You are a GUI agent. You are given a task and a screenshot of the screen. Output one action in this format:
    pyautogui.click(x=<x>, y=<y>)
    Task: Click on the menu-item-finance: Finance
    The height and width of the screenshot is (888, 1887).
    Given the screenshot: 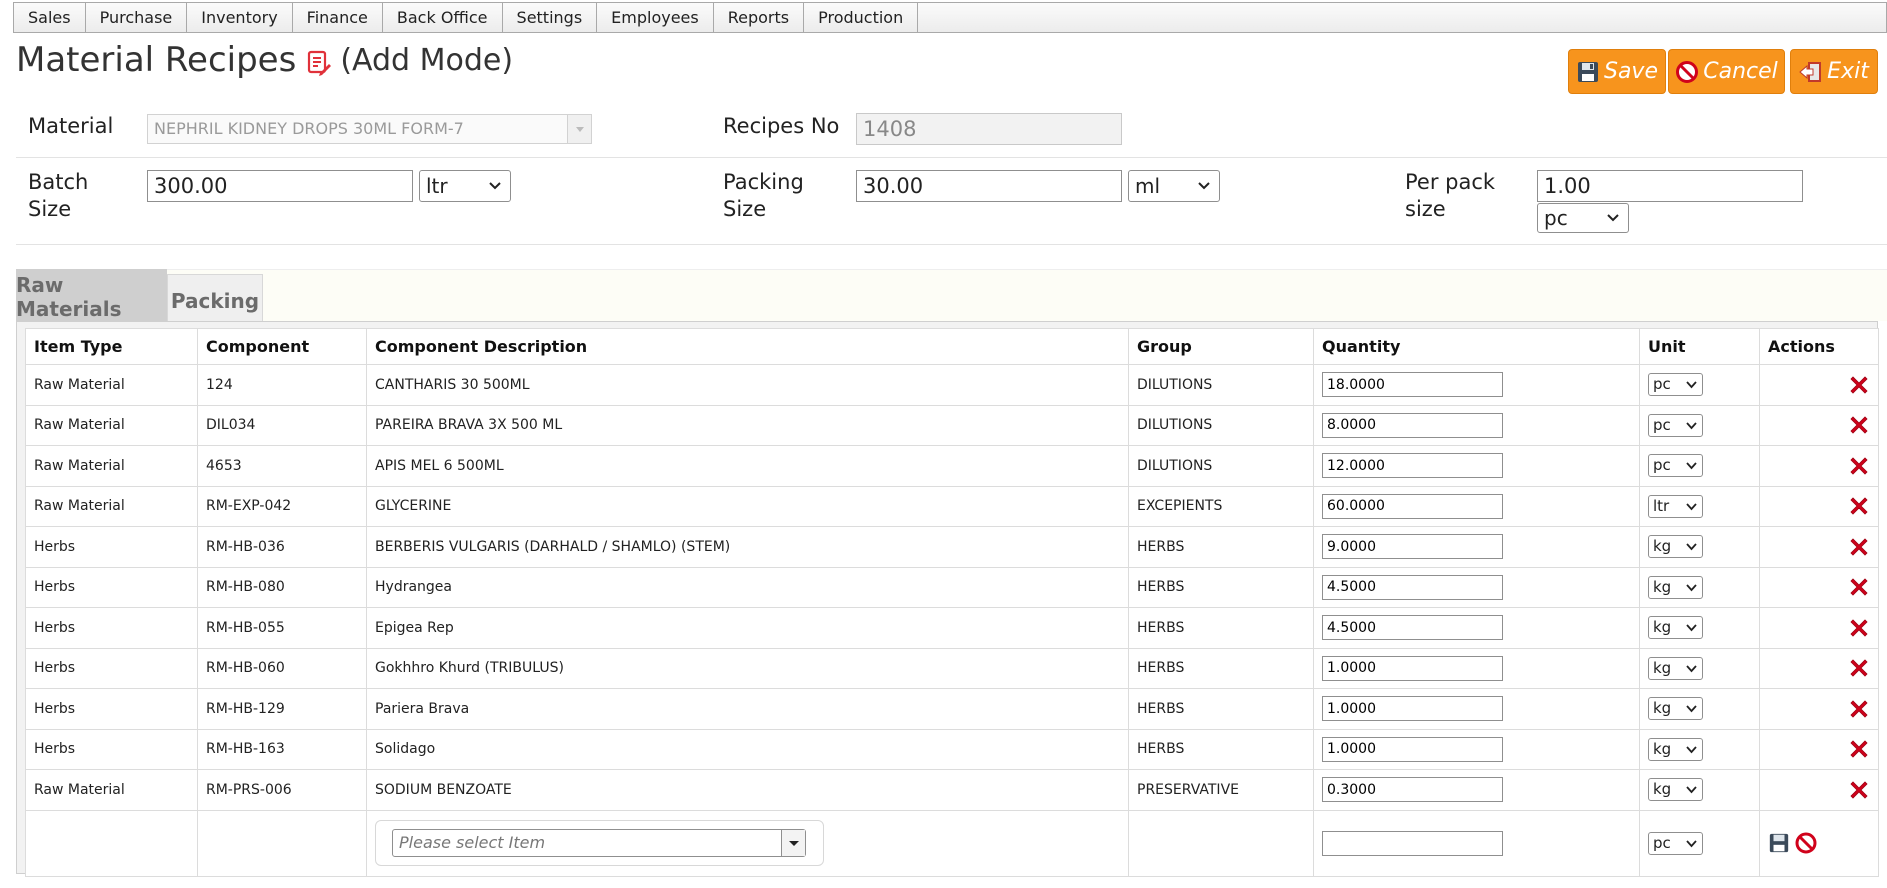 What is the action you would take?
    pyautogui.click(x=338, y=17)
    